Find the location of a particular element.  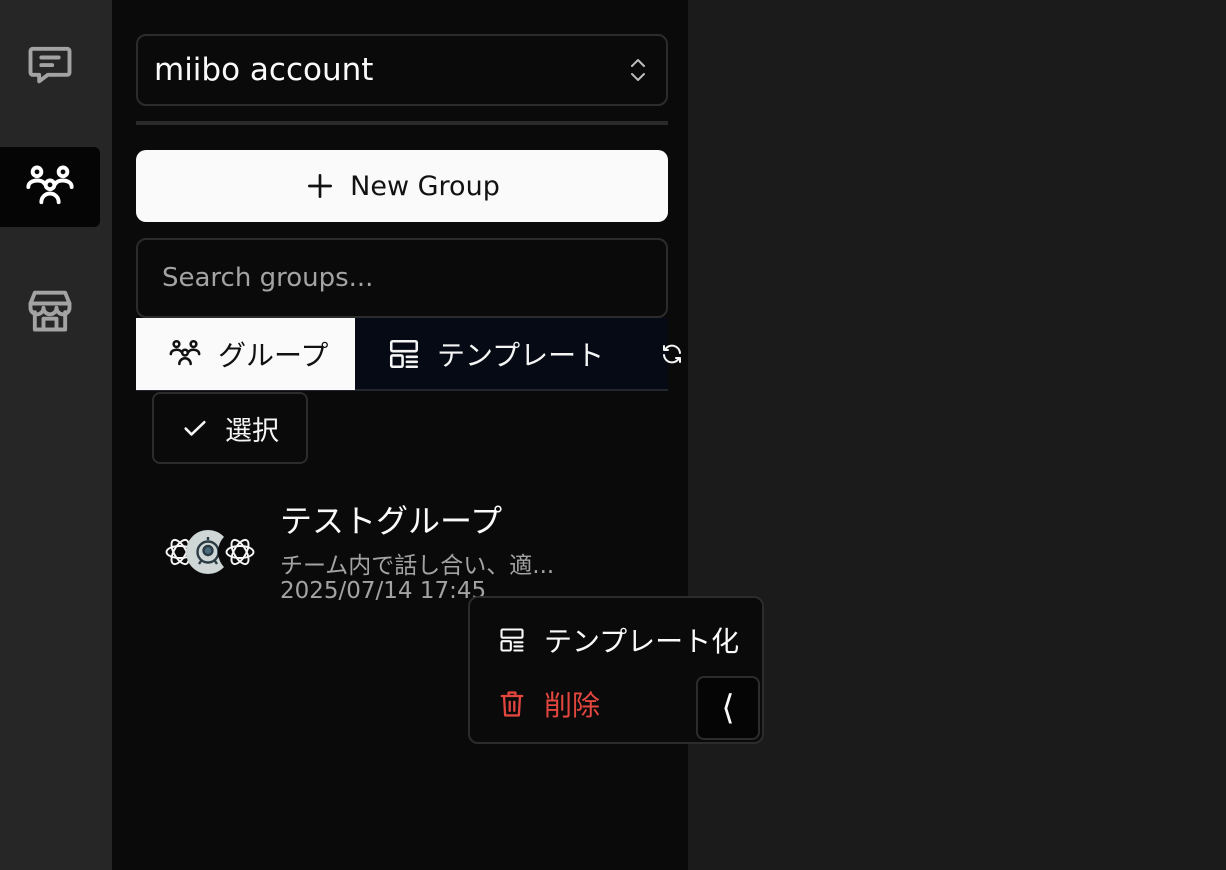

trash-icon is located at coordinates (512, 704).